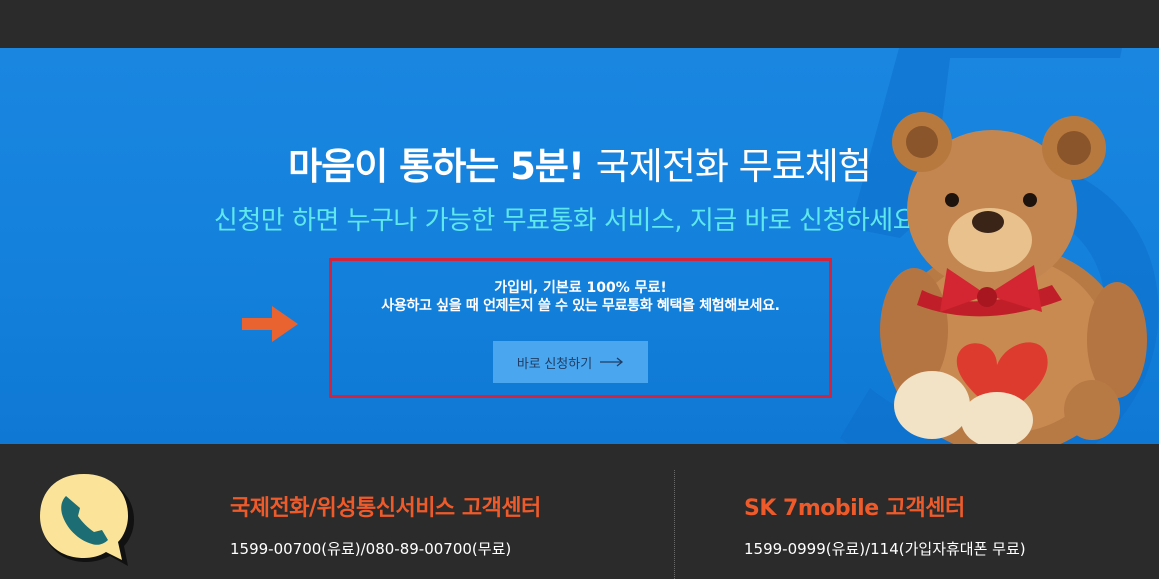 The image size is (1159, 579). I want to click on hero-title-bold: 마음이 통하는 5분!, so click(436, 166).